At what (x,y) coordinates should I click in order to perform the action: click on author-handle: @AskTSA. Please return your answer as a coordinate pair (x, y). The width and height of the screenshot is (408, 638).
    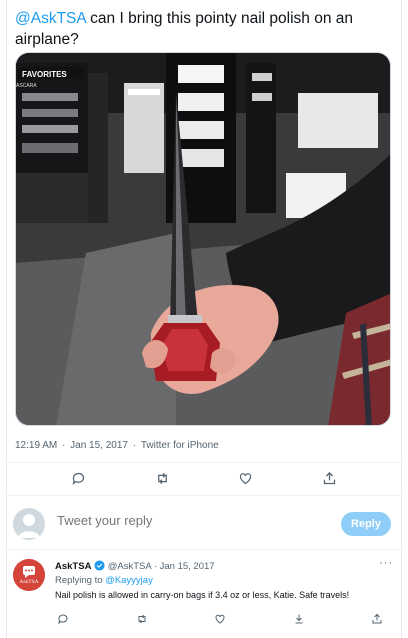
    Looking at the image, I should click on (129, 566).